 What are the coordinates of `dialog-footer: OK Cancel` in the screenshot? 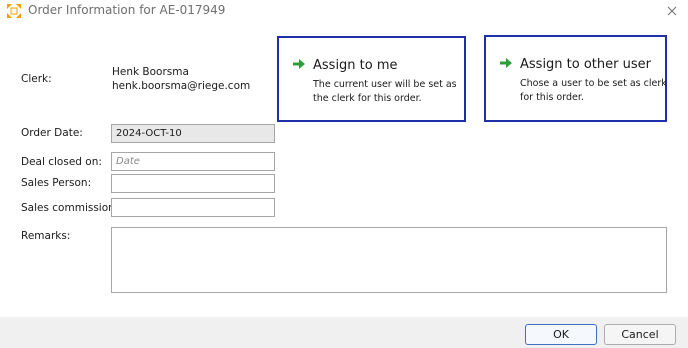 It's located at (344, 332).